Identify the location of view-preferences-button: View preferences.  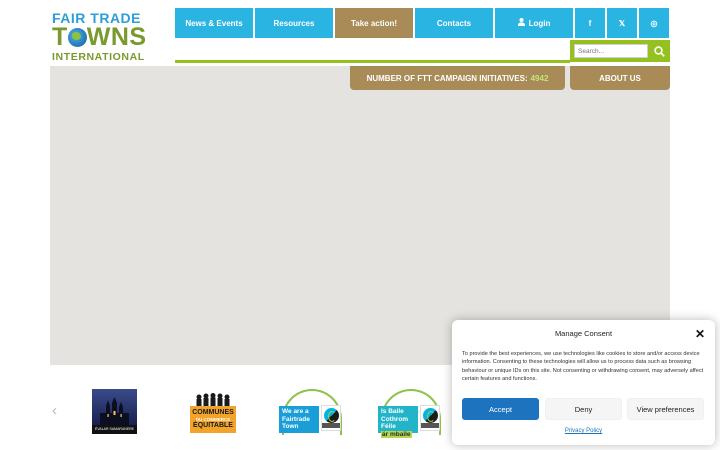
(665, 409).